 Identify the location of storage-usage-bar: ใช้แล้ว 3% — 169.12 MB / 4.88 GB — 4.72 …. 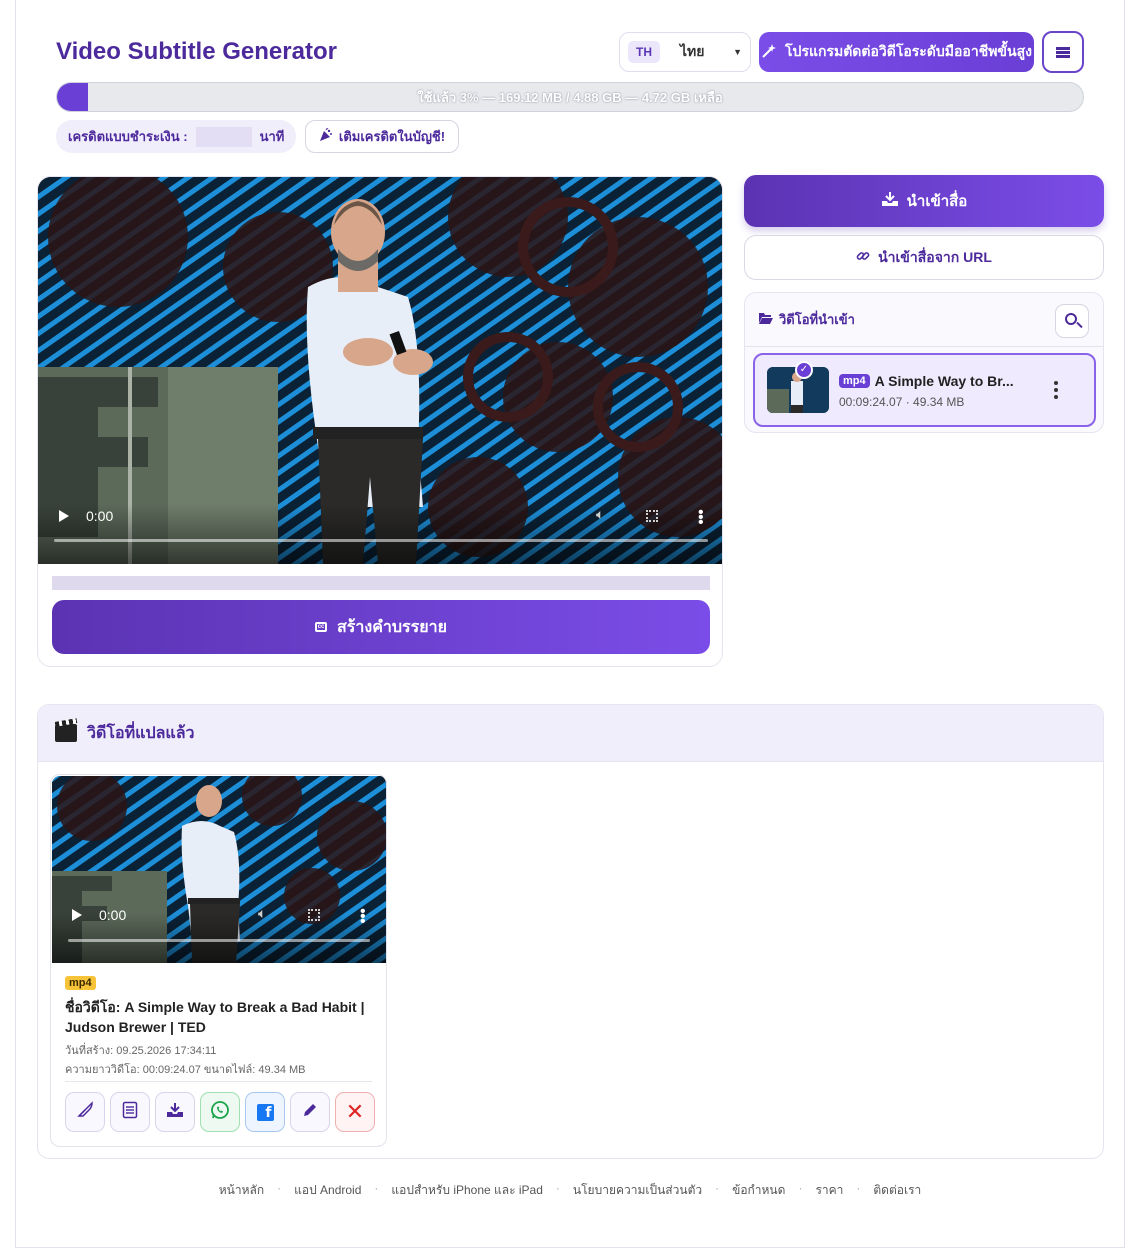
(570, 97).